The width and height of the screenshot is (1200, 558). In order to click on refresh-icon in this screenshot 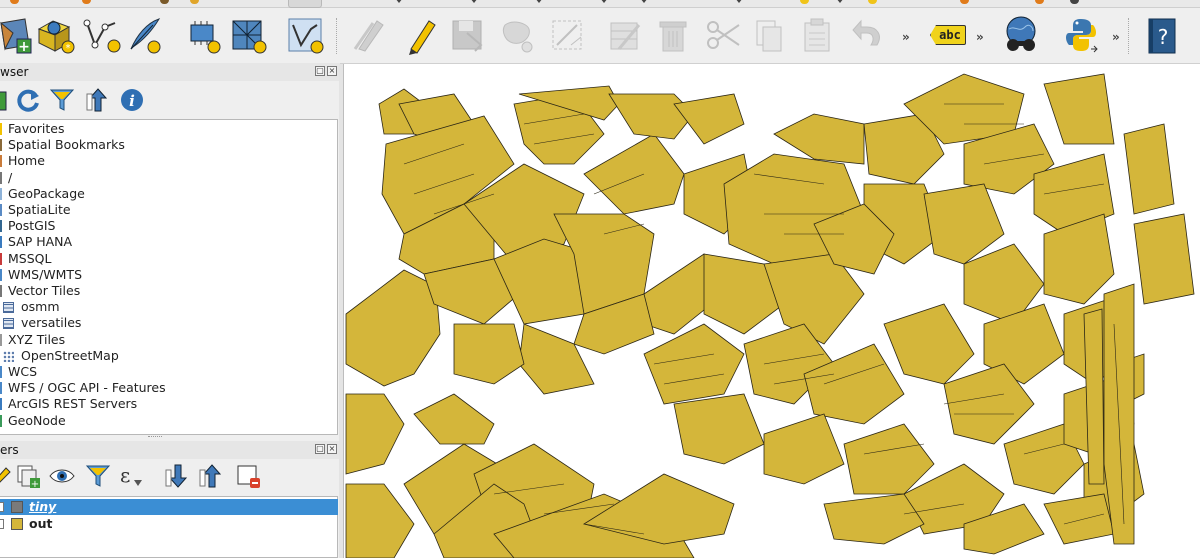, I will do `click(28, 100)`.